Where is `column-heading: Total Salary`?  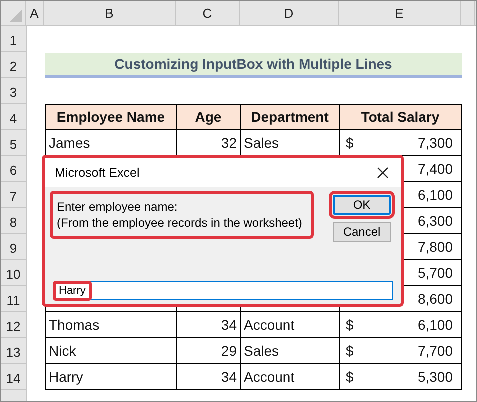
column-heading: Total Salary is located at coordinates (401, 117).